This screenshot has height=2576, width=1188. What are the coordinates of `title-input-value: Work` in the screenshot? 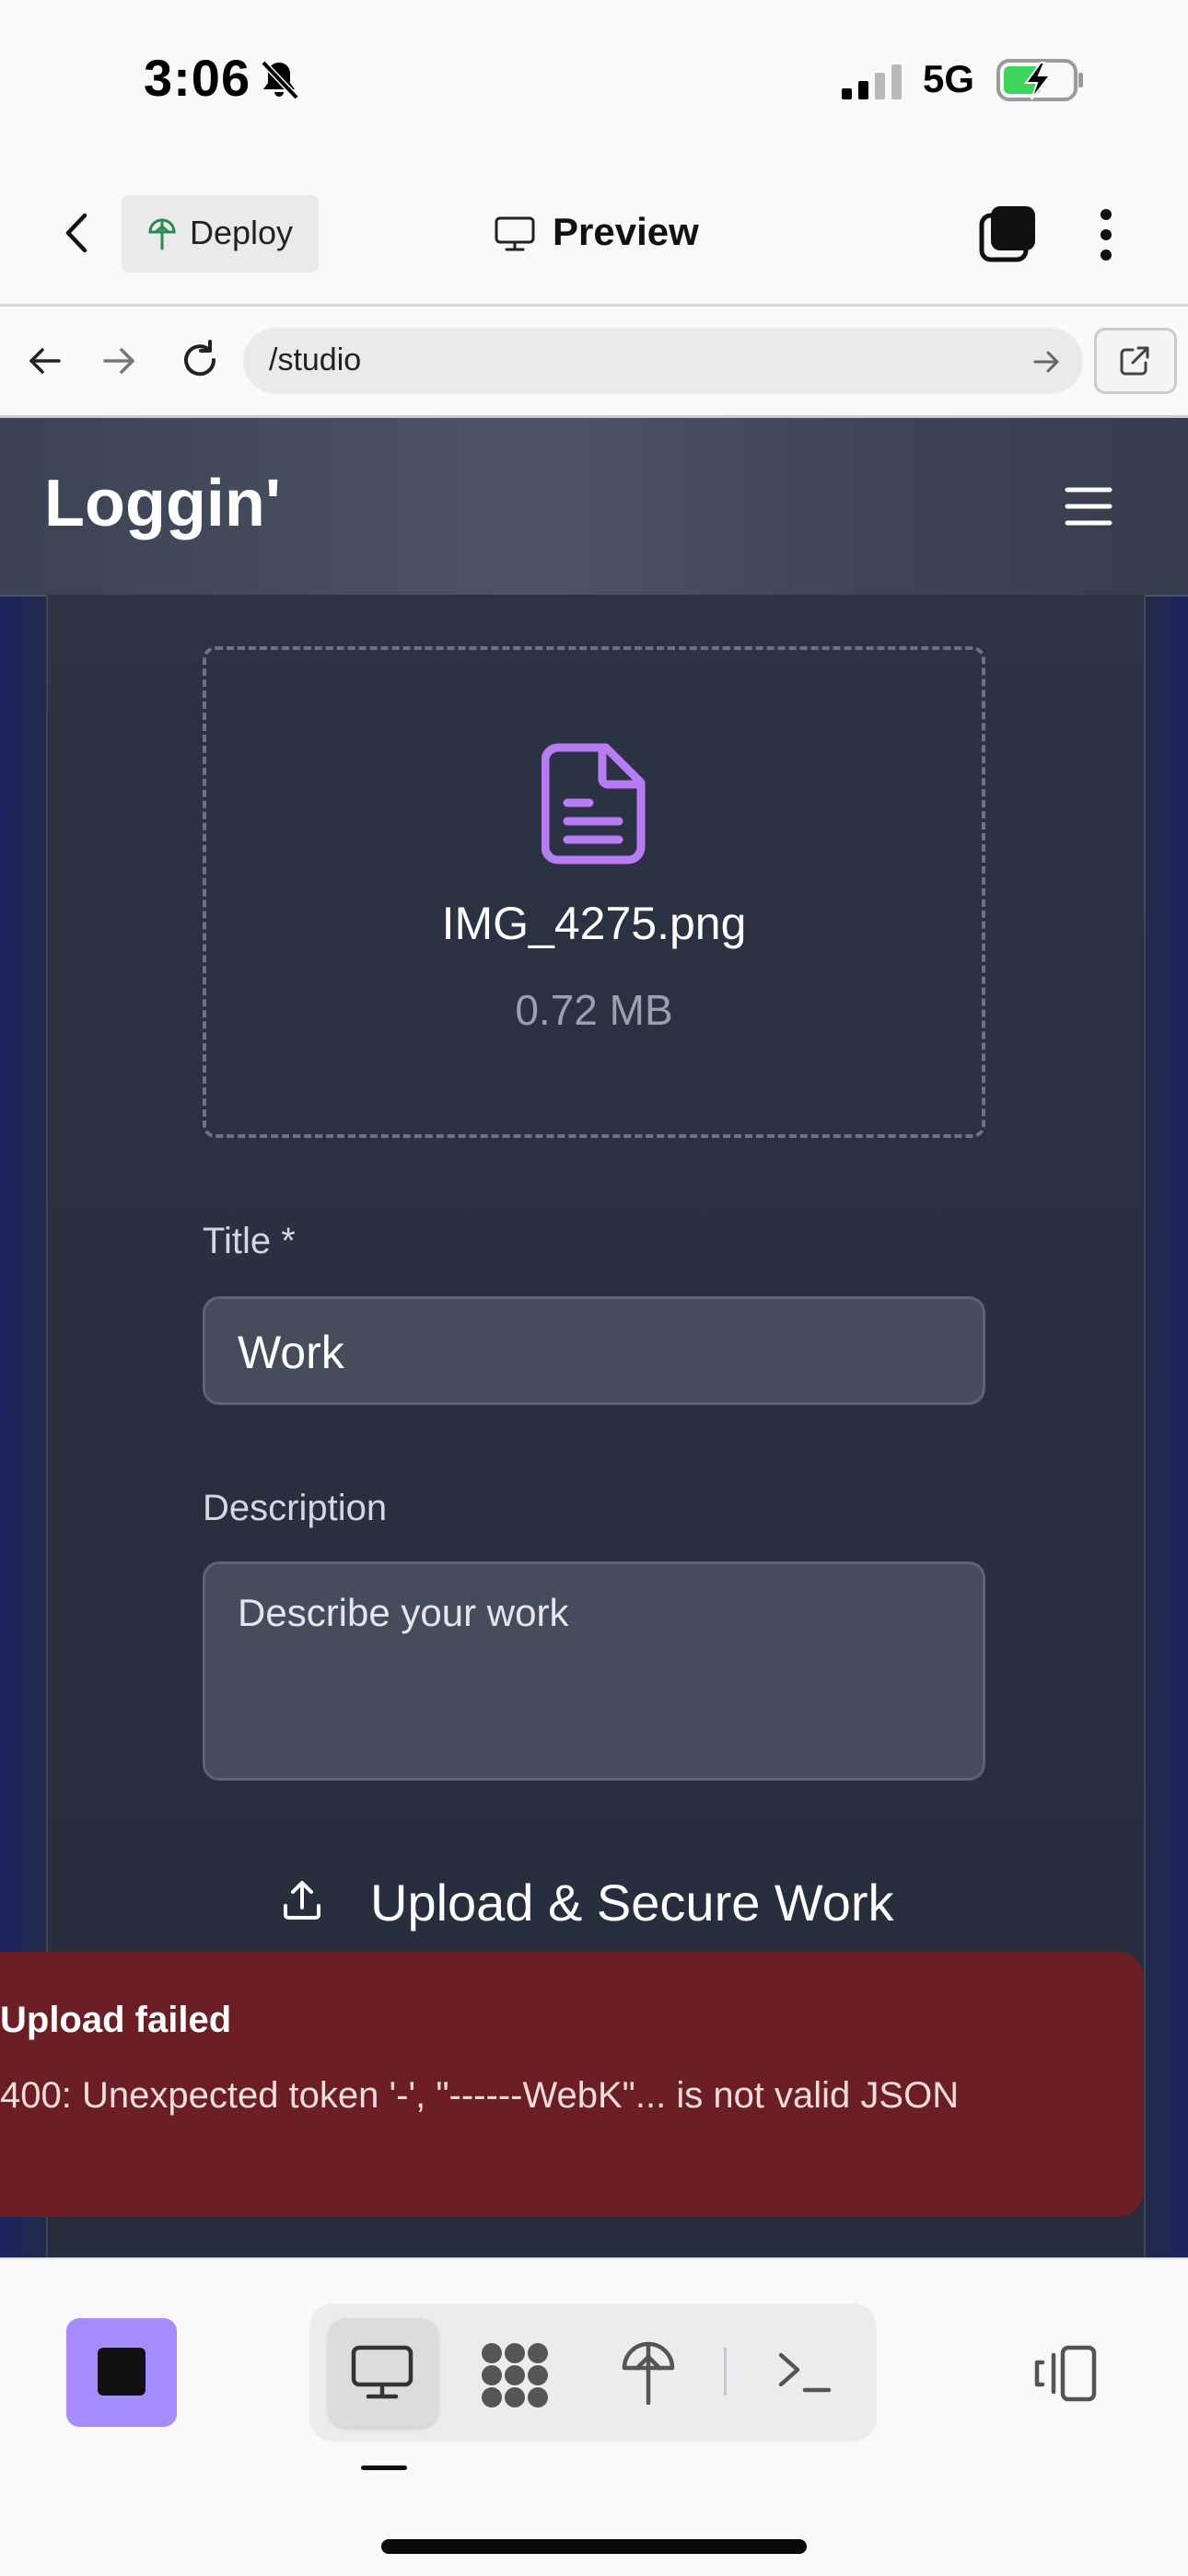 It's located at (291, 1352).